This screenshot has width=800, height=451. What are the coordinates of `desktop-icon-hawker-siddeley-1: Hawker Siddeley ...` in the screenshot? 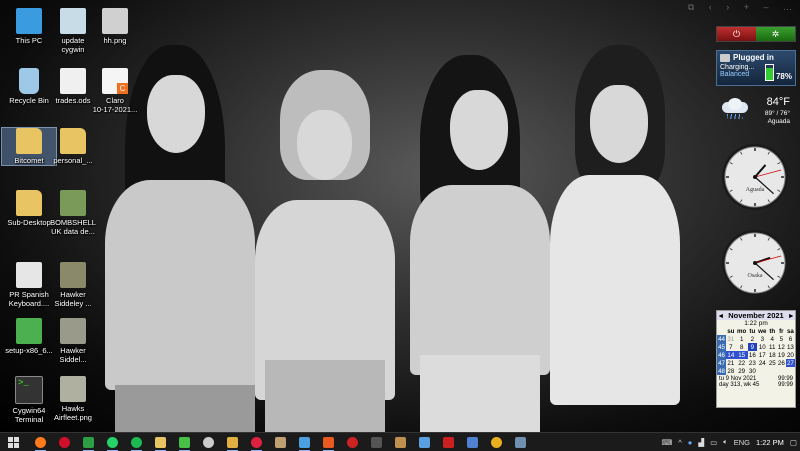 It's located at (73, 285).